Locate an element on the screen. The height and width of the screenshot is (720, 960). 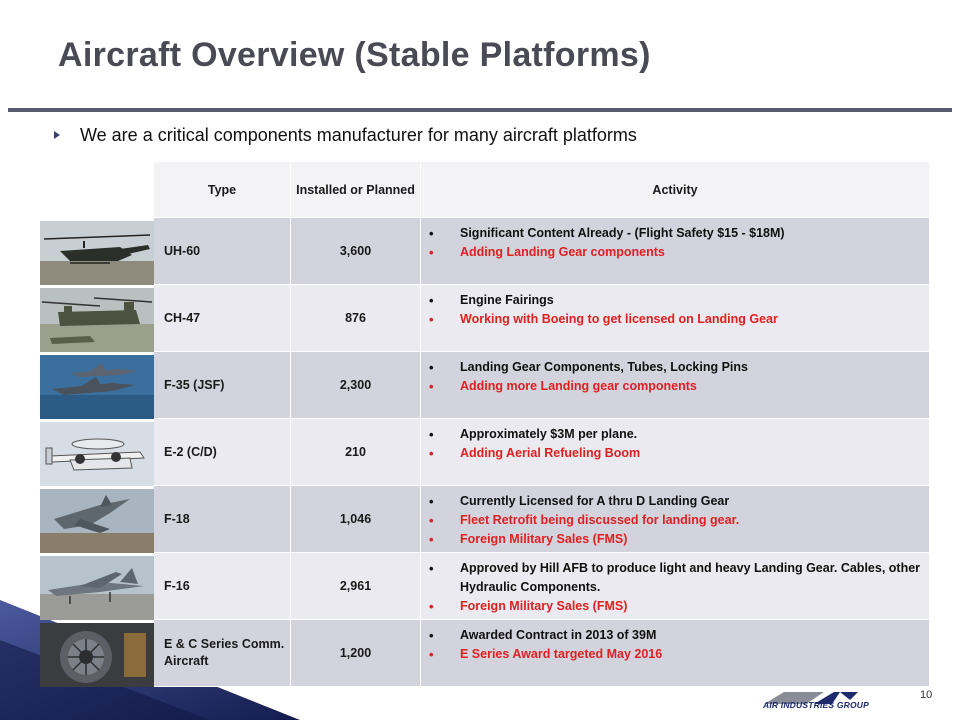
cell-type: CH-47 is located at coordinates (222, 318).